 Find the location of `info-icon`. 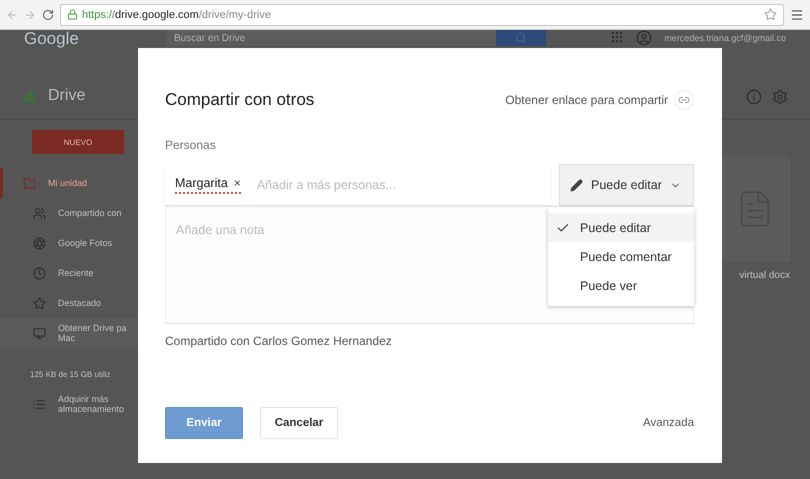

info-icon is located at coordinates (754, 97).